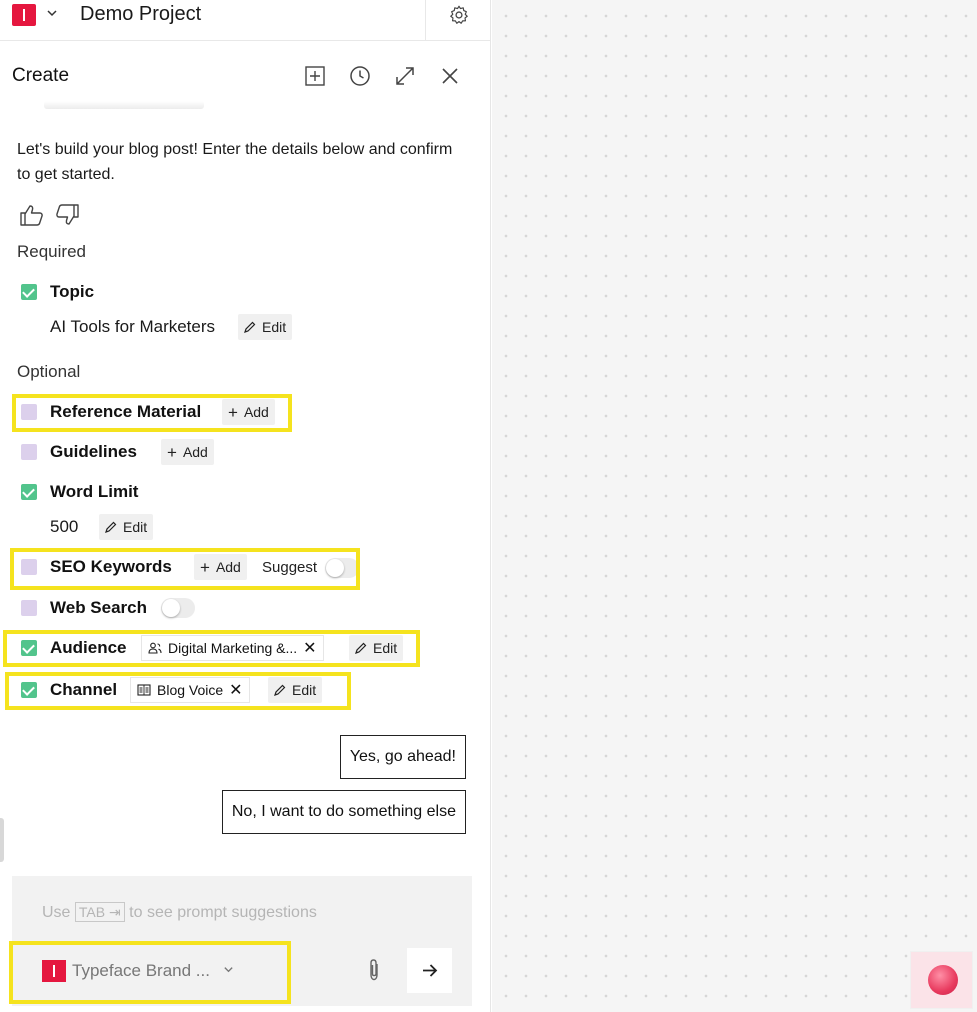 This screenshot has height=1012, width=977. Describe the element at coordinates (385, 648) in the screenshot. I see `audience-edit-label: Edit` at that location.